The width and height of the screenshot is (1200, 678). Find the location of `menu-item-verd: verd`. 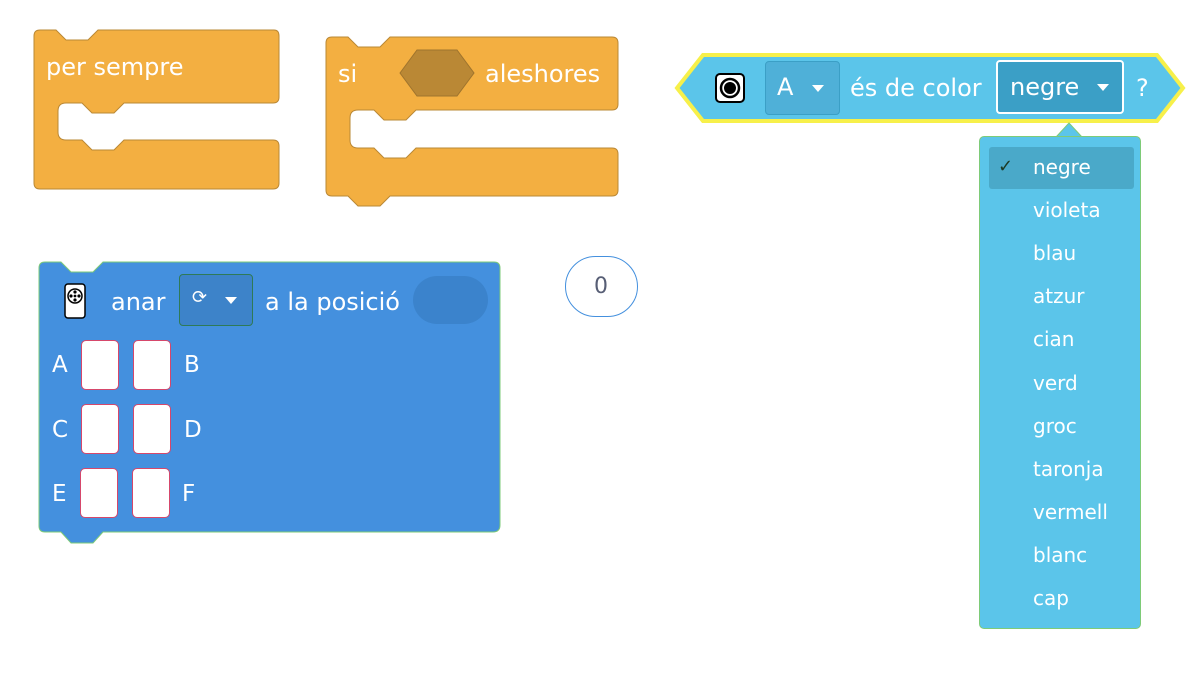

menu-item-verd: verd is located at coordinates (1060, 384).